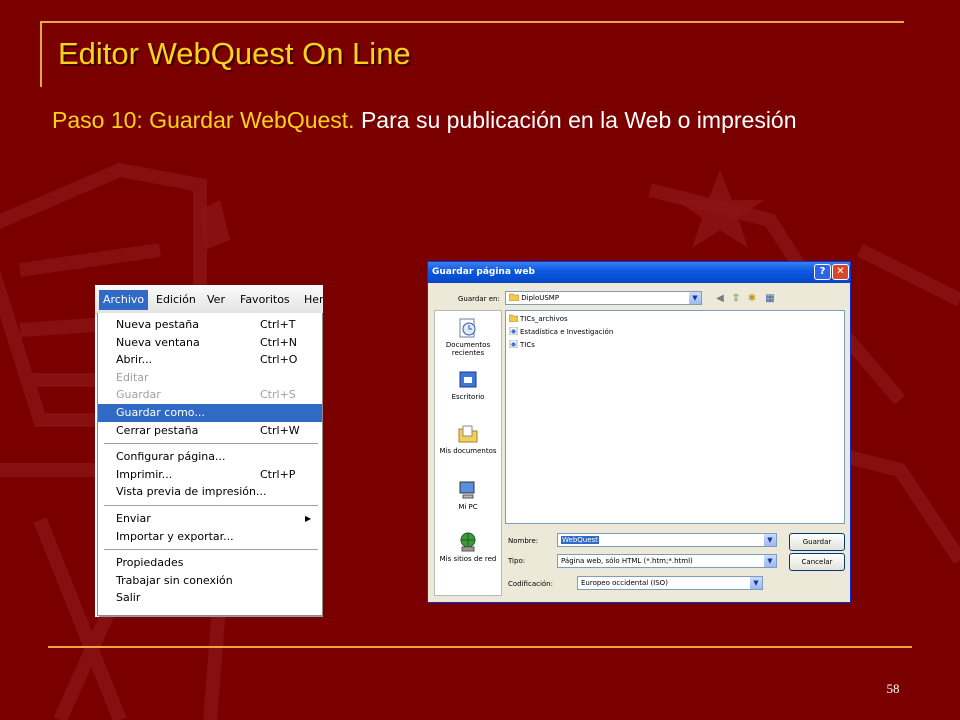 This screenshot has height=720, width=960. I want to click on place-documentos-recientes: Documentos recientes, so click(468, 337).